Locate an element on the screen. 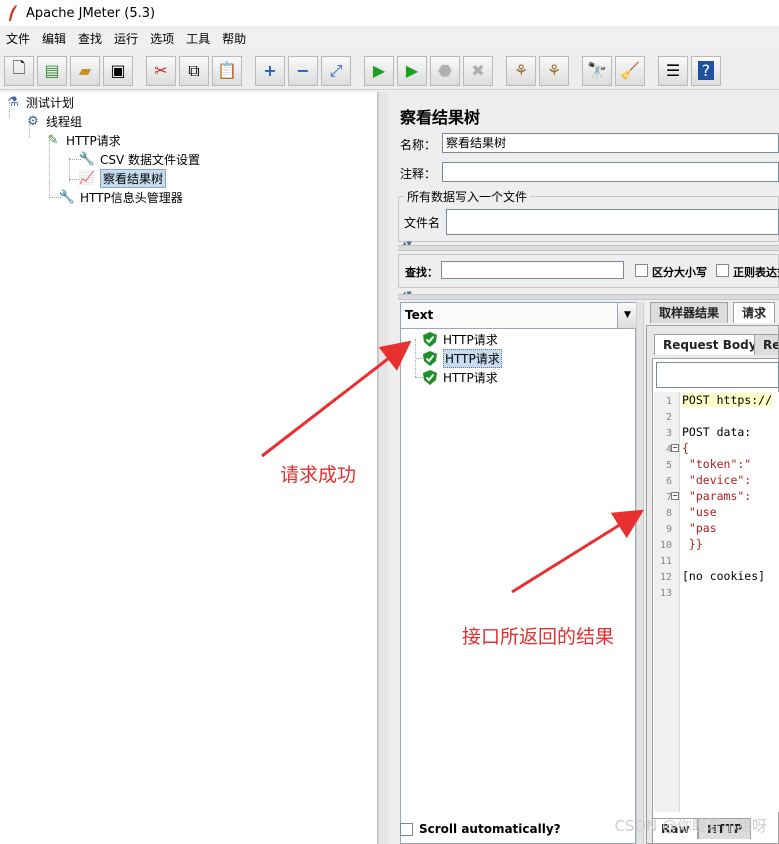 The width and height of the screenshot is (779, 844). watermark: CSDN @你瞪着小甜呀 is located at coordinates (690, 826).